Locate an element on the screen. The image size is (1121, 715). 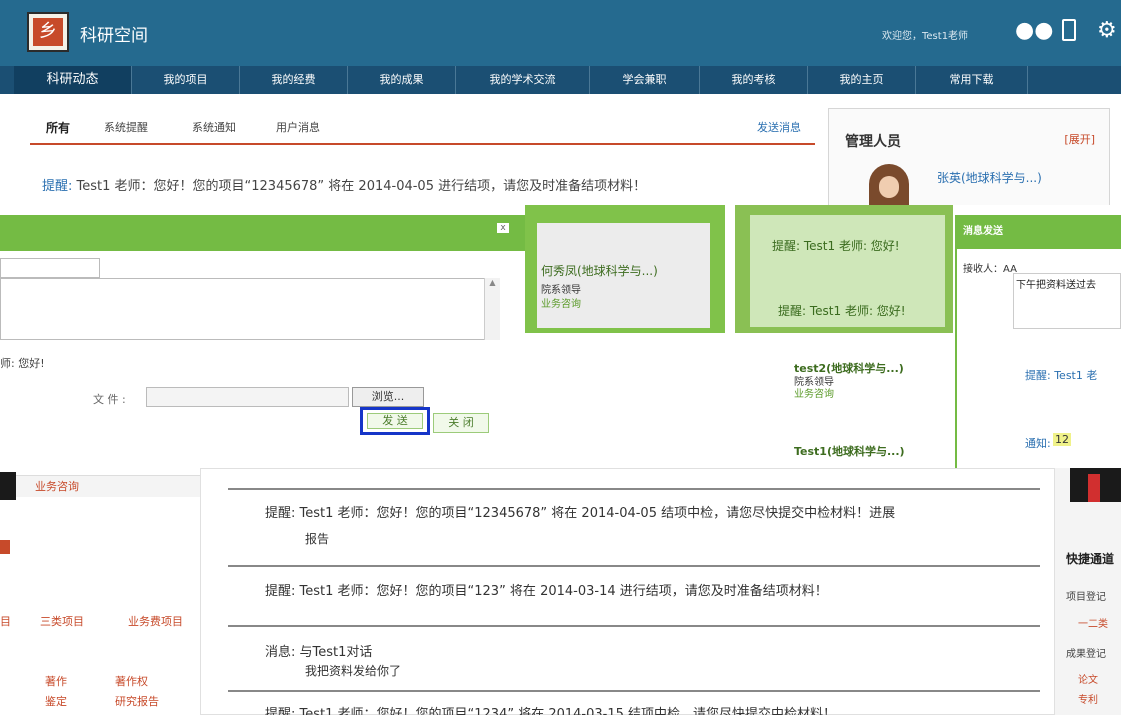
app-header: 乡 科研空间 欢迎您，Test1老师 ●● ⚙ is located at coordinates (560, 33).